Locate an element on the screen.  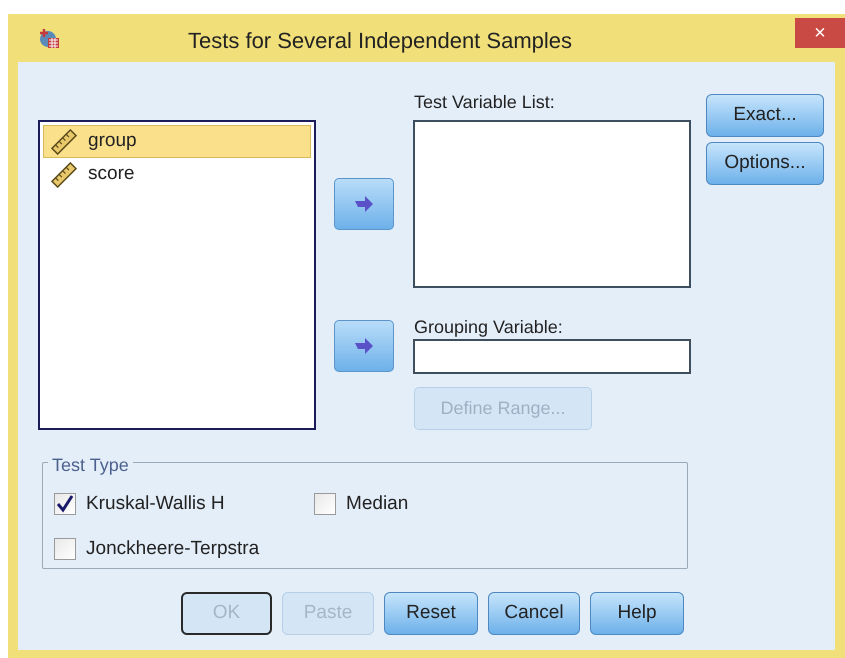
variable-item: group is located at coordinates (177, 141).